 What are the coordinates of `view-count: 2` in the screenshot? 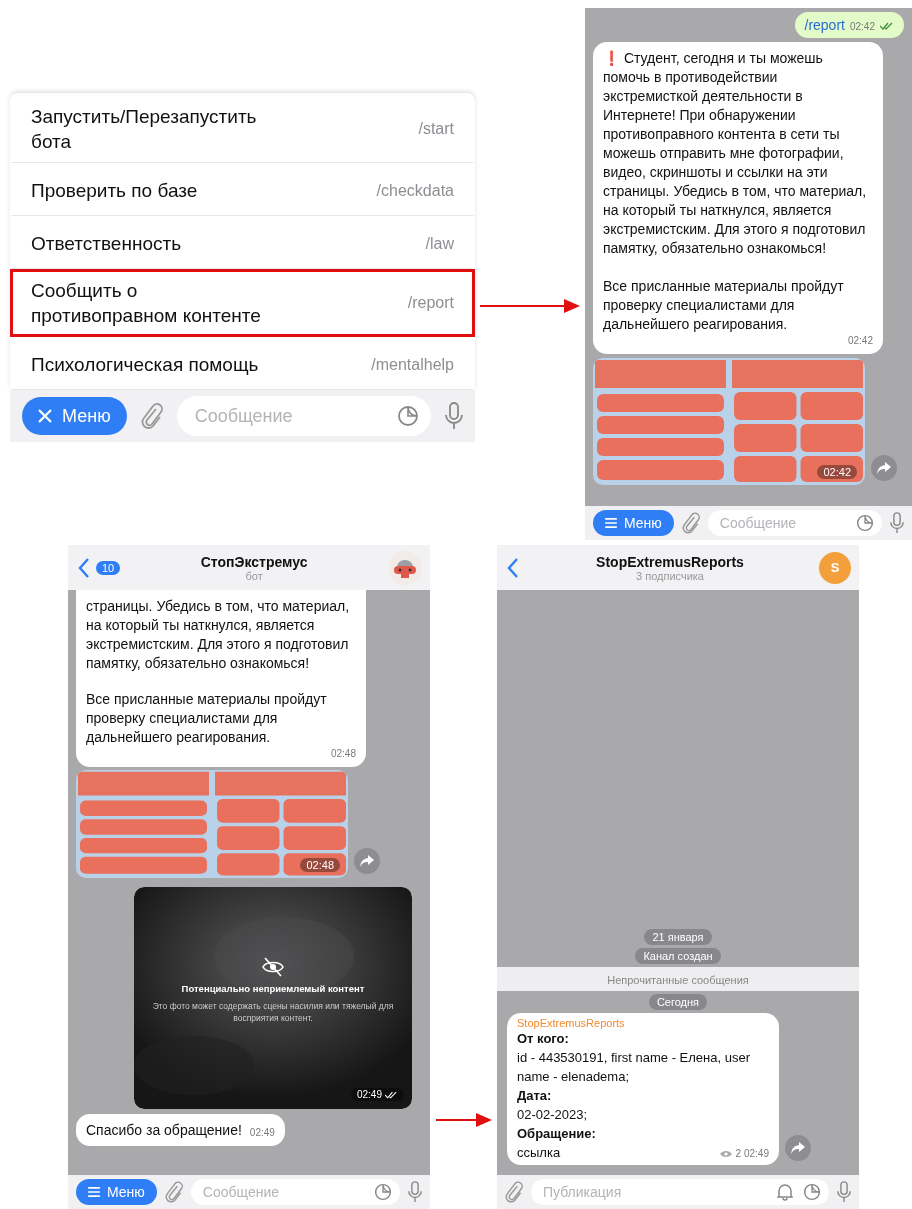 It's located at (738, 1153).